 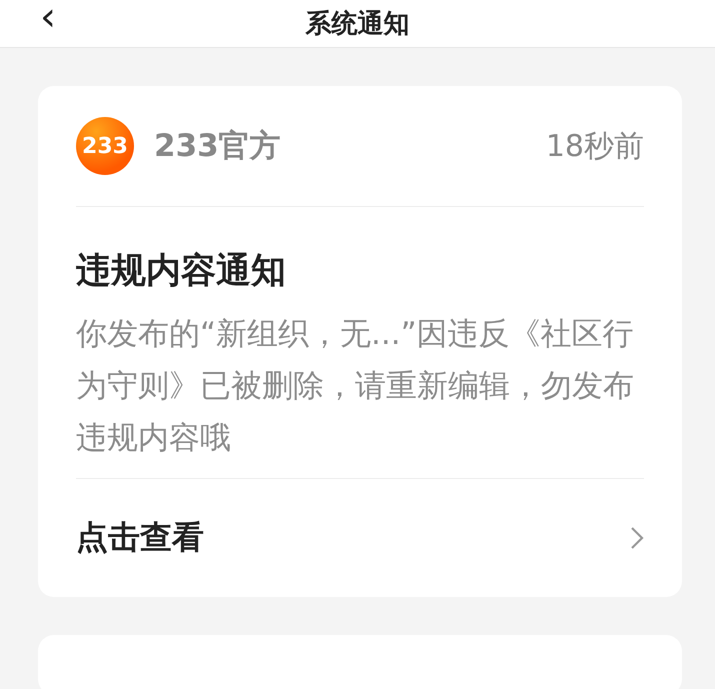 I want to click on page-title: 系统通知, so click(x=358, y=24).